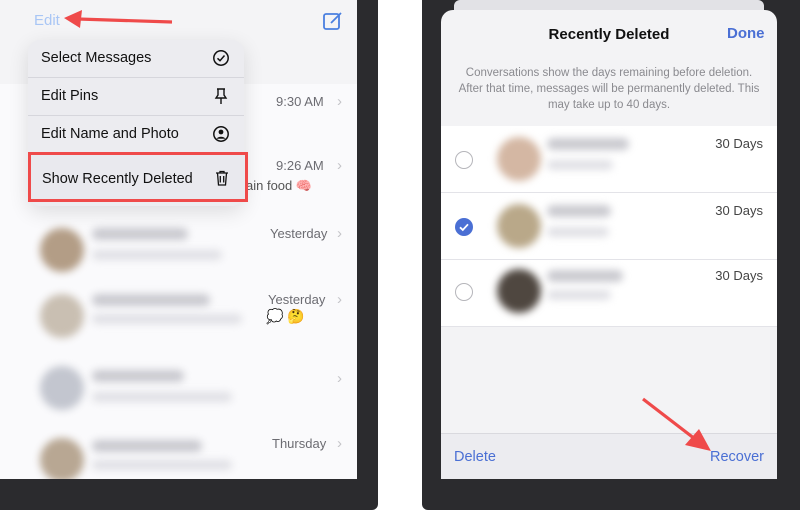  What do you see at coordinates (737, 457) in the screenshot?
I see `recover-button: Recover` at bounding box center [737, 457].